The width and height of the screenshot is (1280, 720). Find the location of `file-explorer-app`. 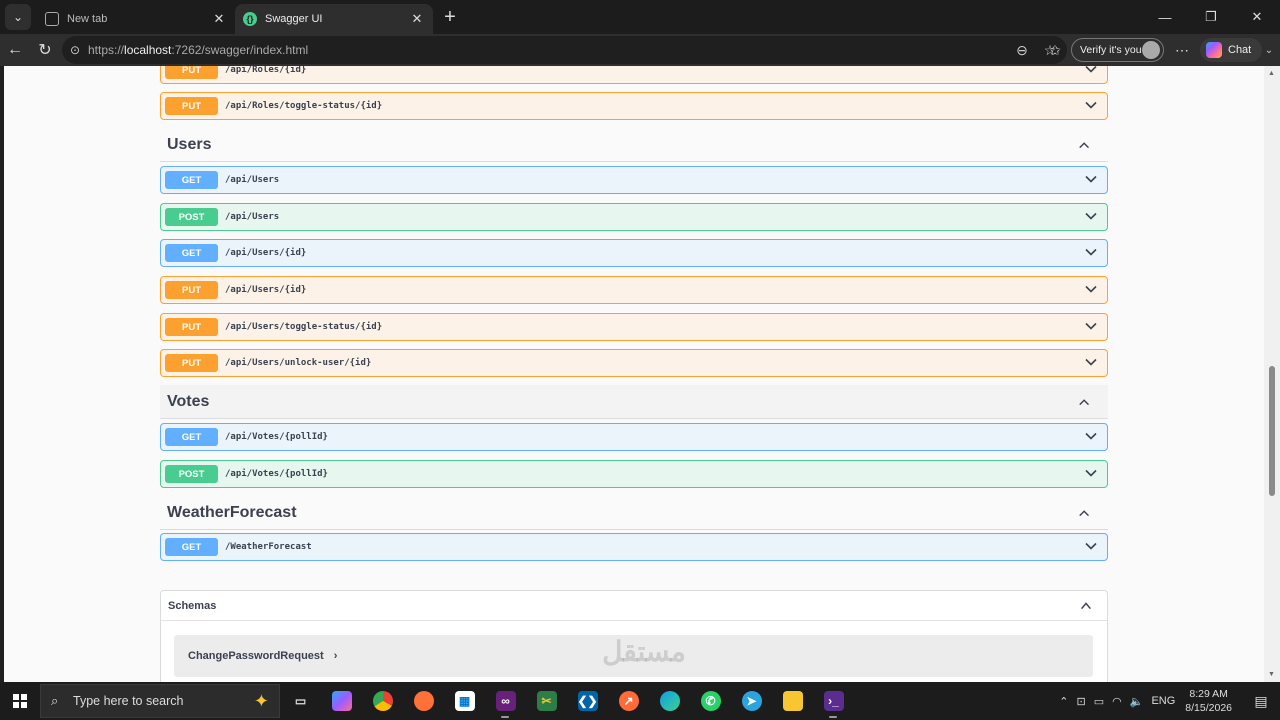

file-explorer-app is located at coordinates (792, 701).